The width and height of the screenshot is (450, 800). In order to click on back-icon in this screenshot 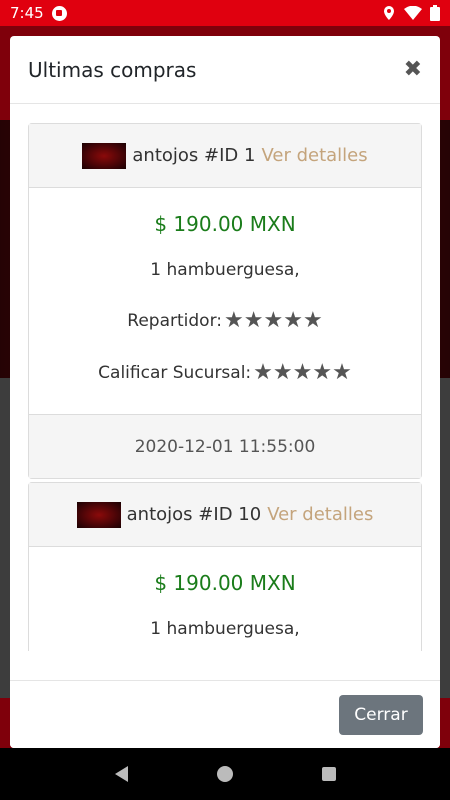, I will do `click(121, 774)`.